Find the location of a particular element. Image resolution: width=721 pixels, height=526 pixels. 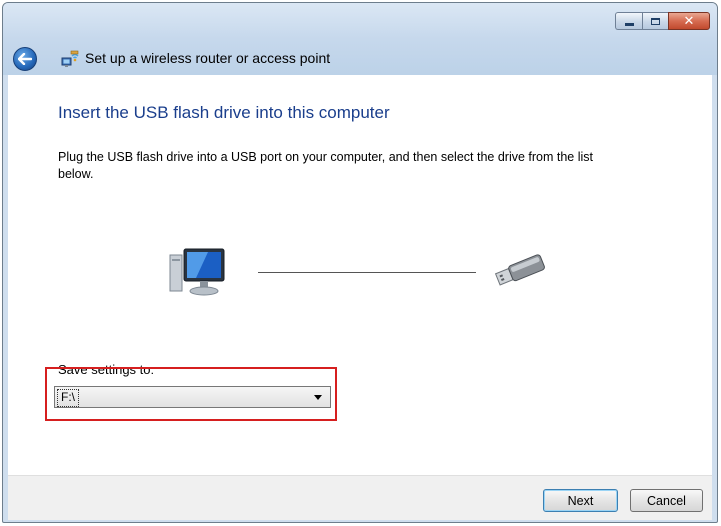

dropdown-arrow-button is located at coordinates (318, 397).